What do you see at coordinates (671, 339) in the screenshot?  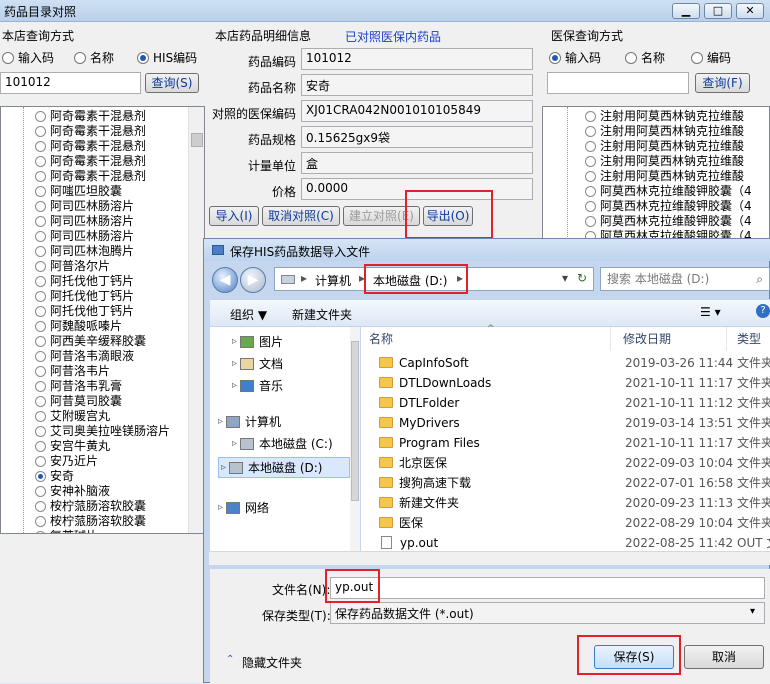 I see `column-header-date: 修改日期` at bounding box center [671, 339].